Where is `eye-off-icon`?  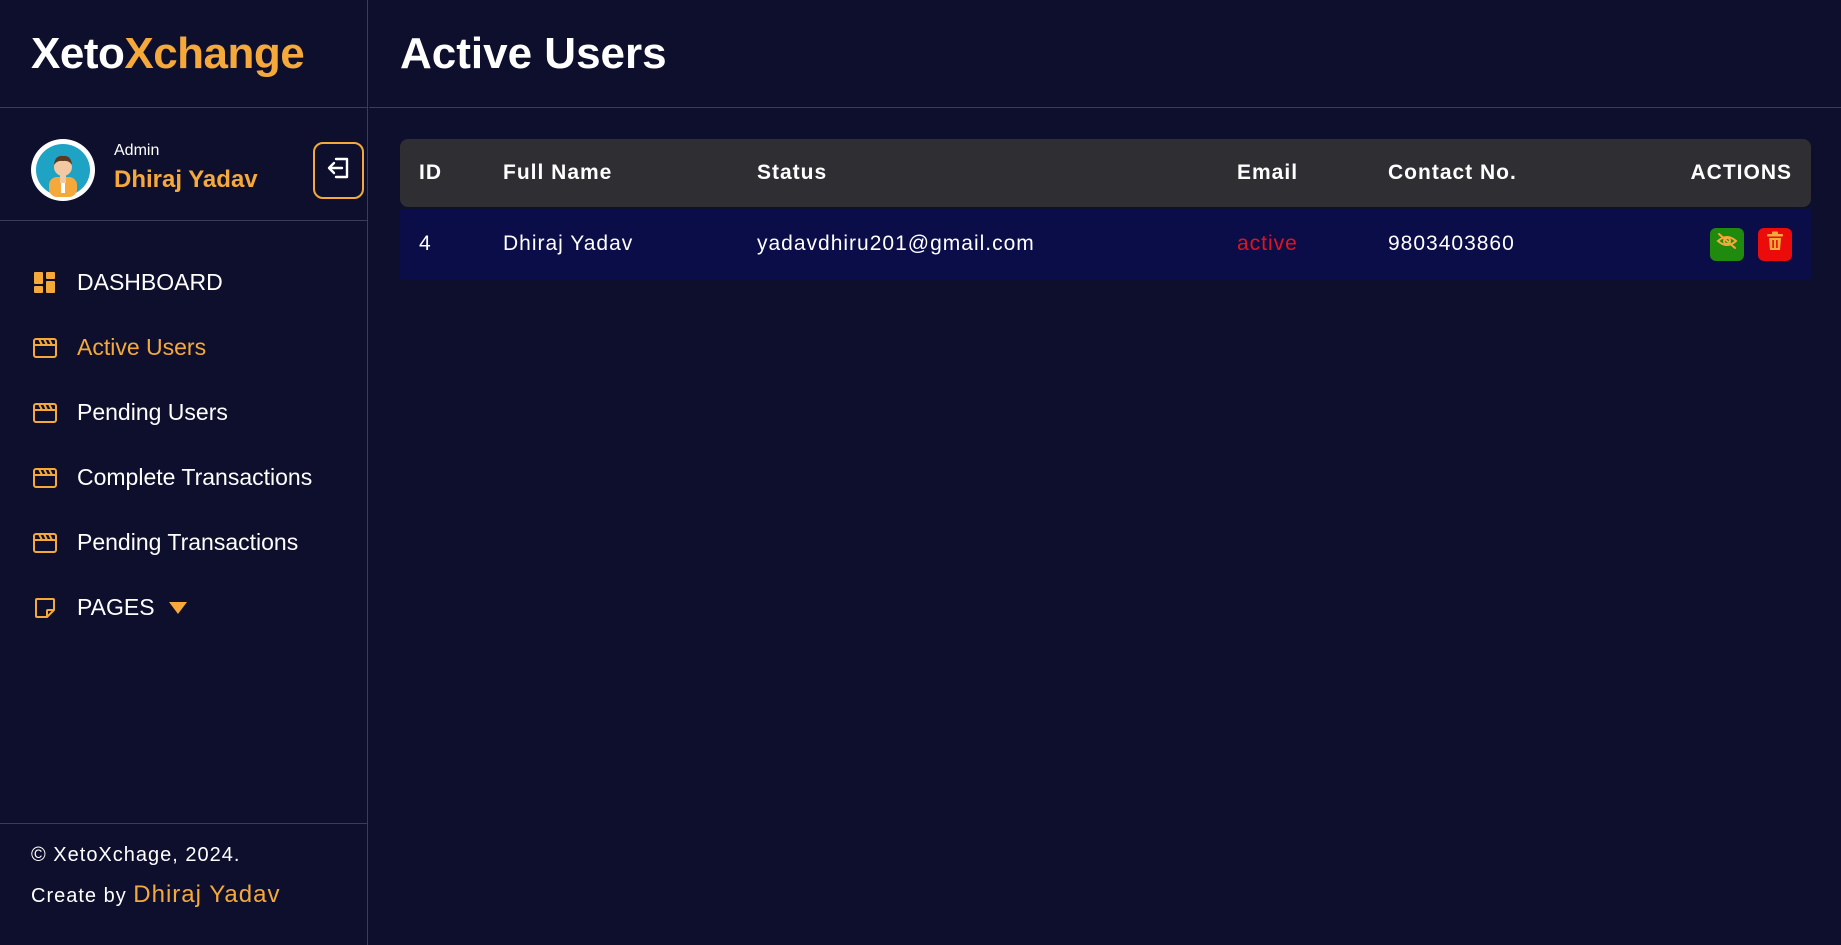
eye-off-icon is located at coordinates (1727, 244).